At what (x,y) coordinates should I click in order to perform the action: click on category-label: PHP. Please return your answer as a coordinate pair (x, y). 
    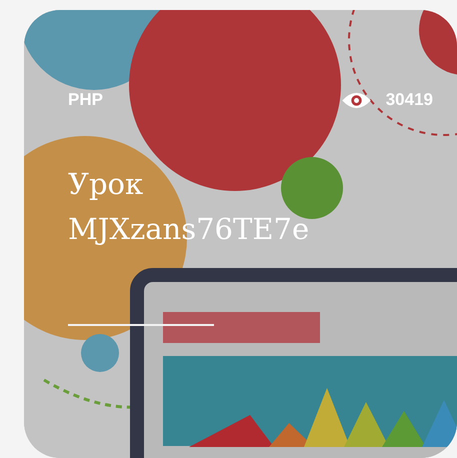
    Looking at the image, I should click on (85, 100).